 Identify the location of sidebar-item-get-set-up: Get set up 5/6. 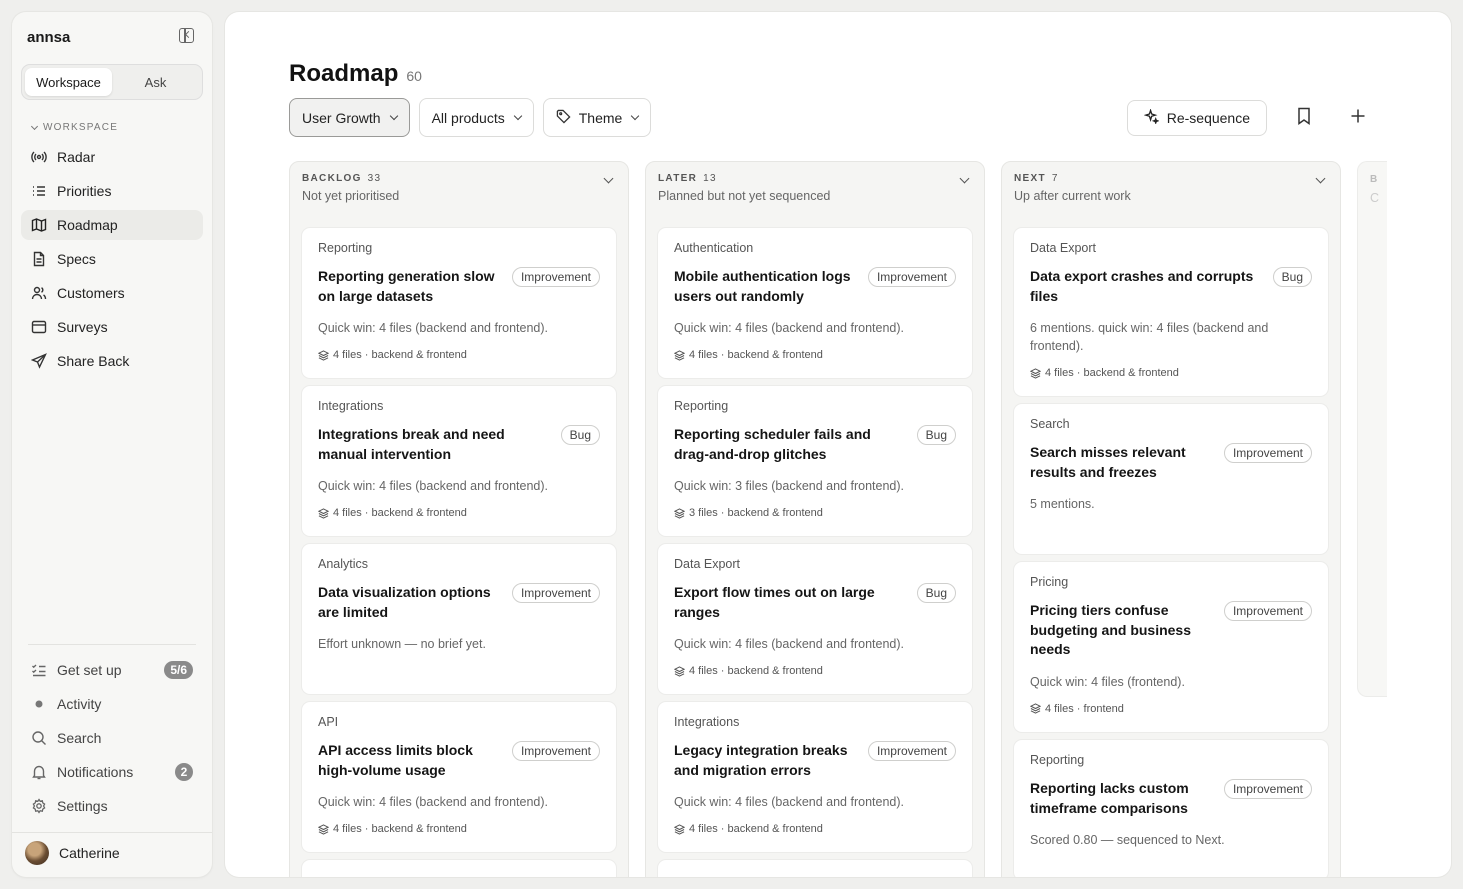
(112, 670).